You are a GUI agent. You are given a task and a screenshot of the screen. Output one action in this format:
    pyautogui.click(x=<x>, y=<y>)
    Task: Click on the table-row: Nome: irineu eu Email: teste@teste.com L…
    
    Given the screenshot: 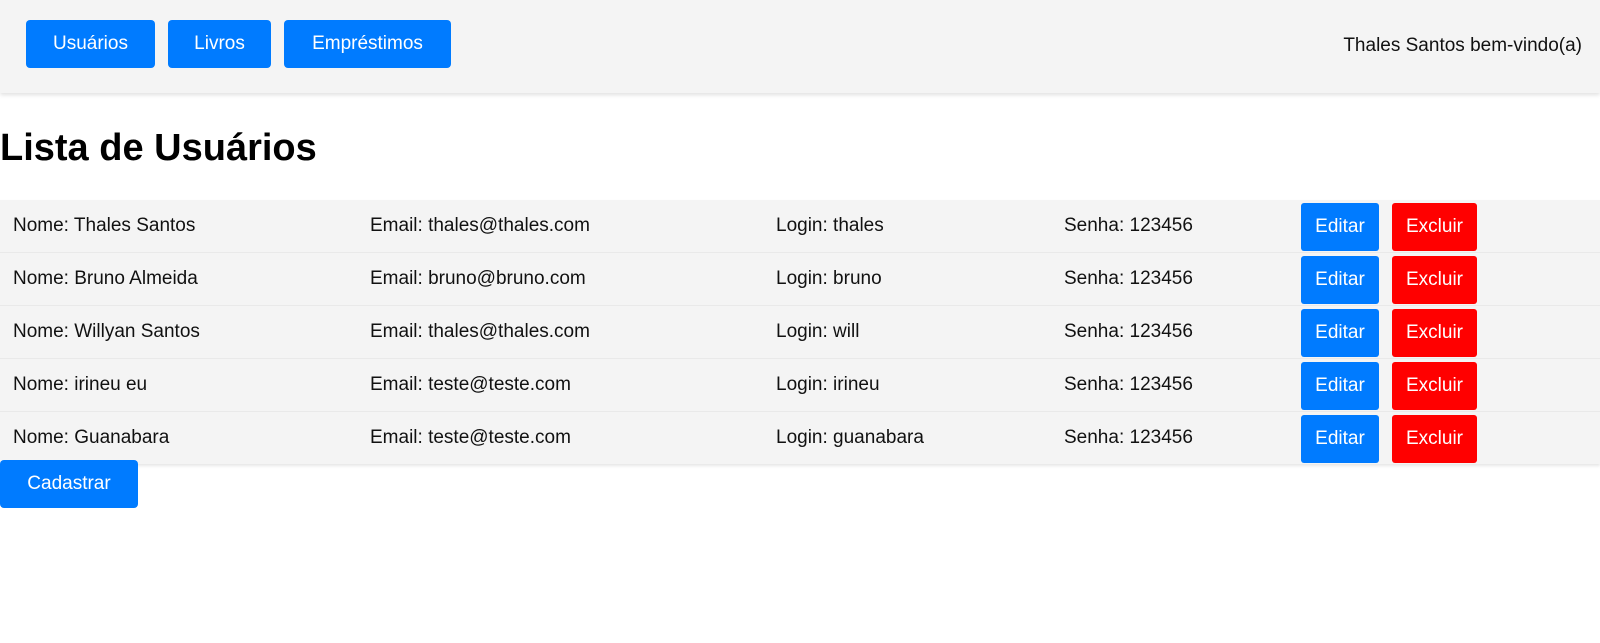 What is the action you would take?
    pyautogui.click(x=800, y=385)
    